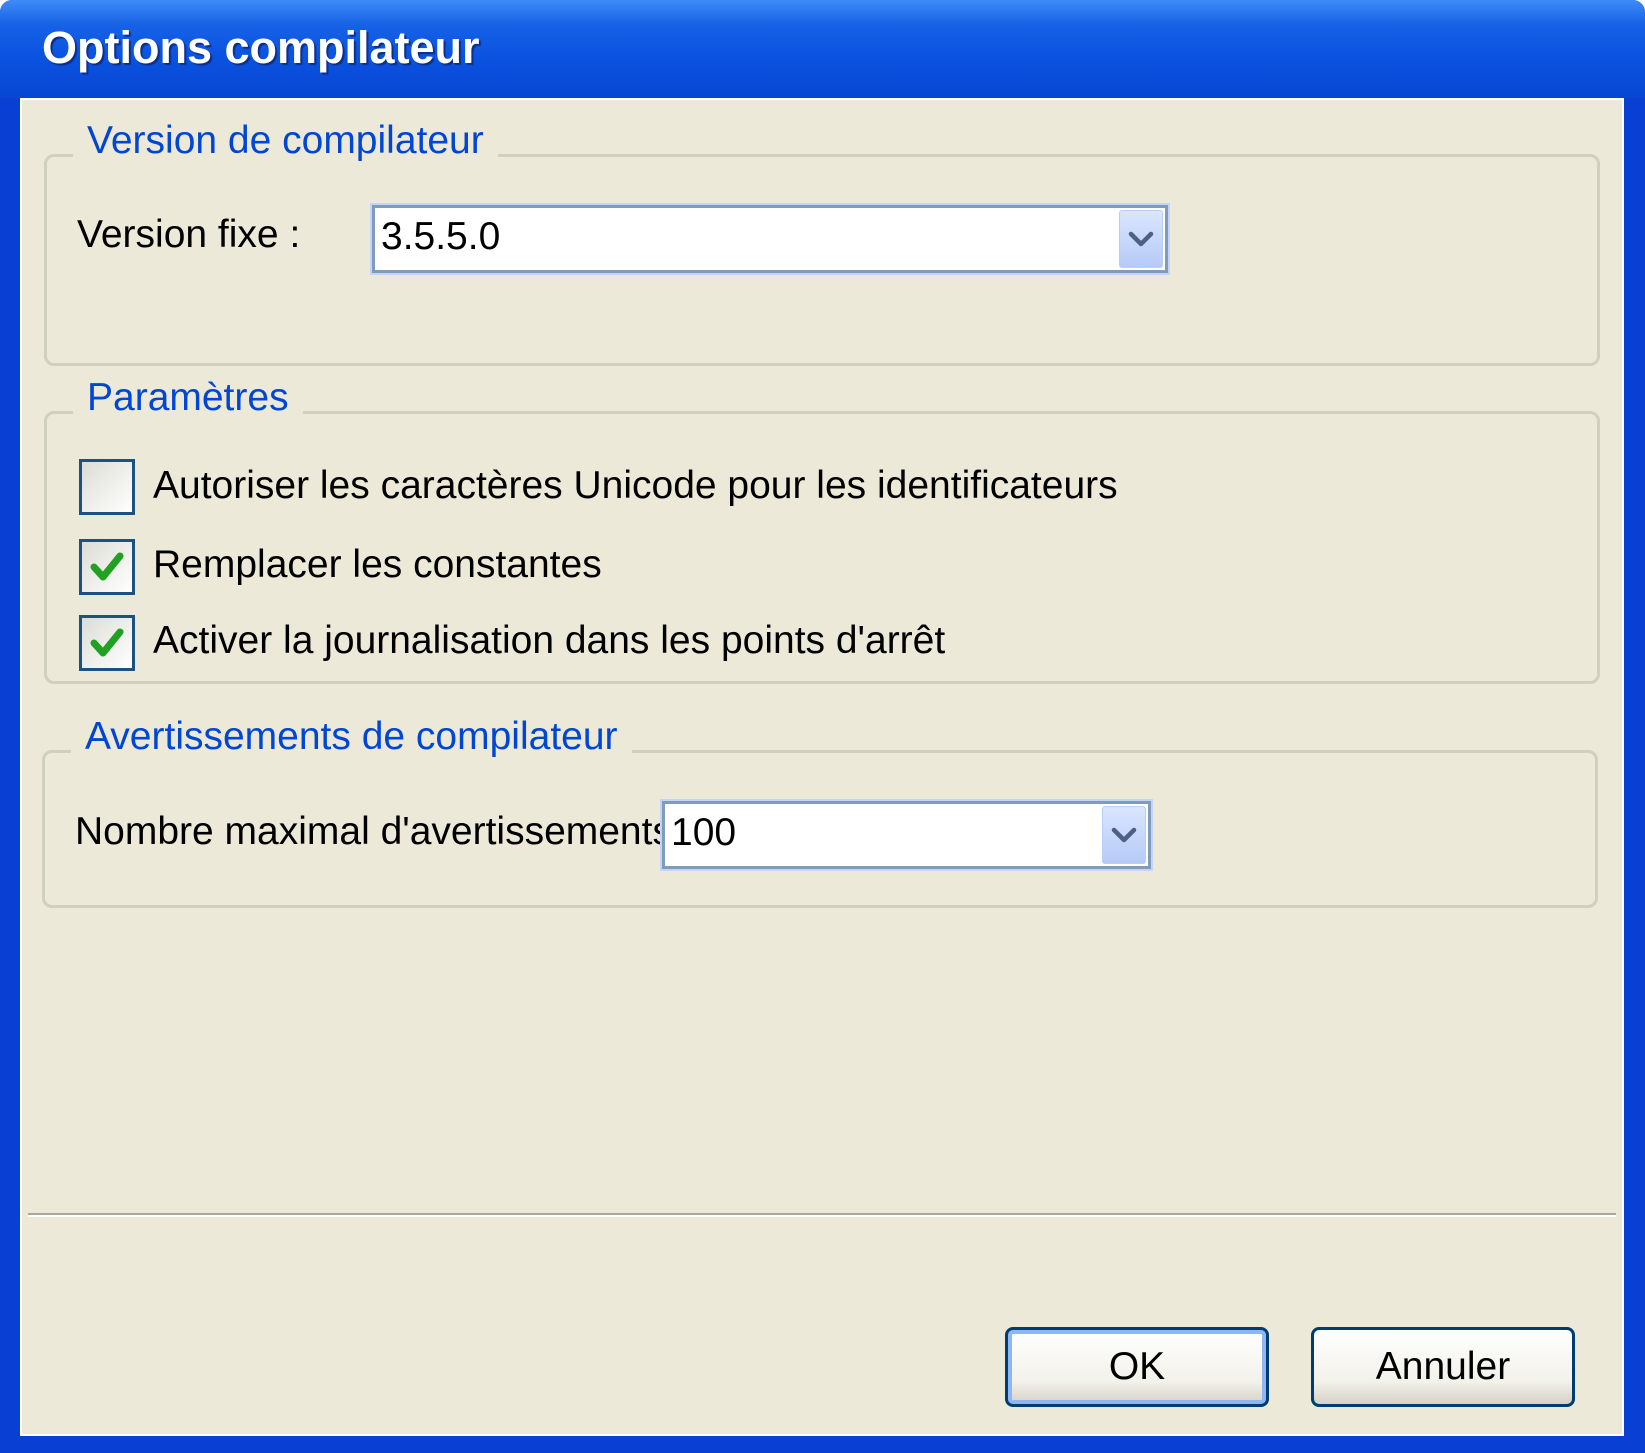 The height and width of the screenshot is (1453, 1645). What do you see at coordinates (285, 141) in the screenshot?
I see `compiler-version-legend: Version de compilateur` at bounding box center [285, 141].